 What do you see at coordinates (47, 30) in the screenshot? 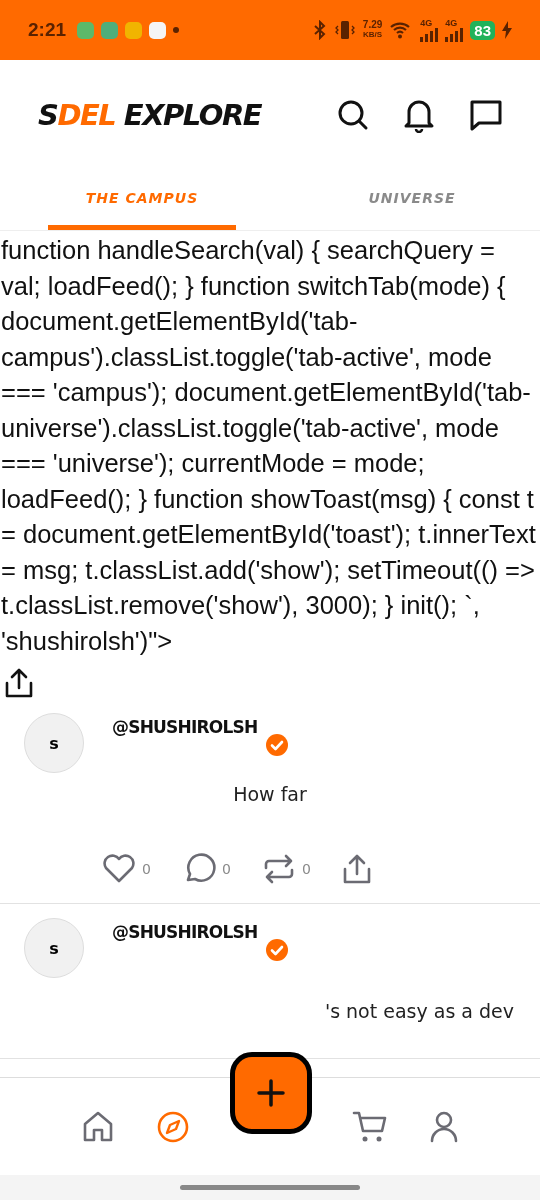
I see `clock: 2:21` at bounding box center [47, 30].